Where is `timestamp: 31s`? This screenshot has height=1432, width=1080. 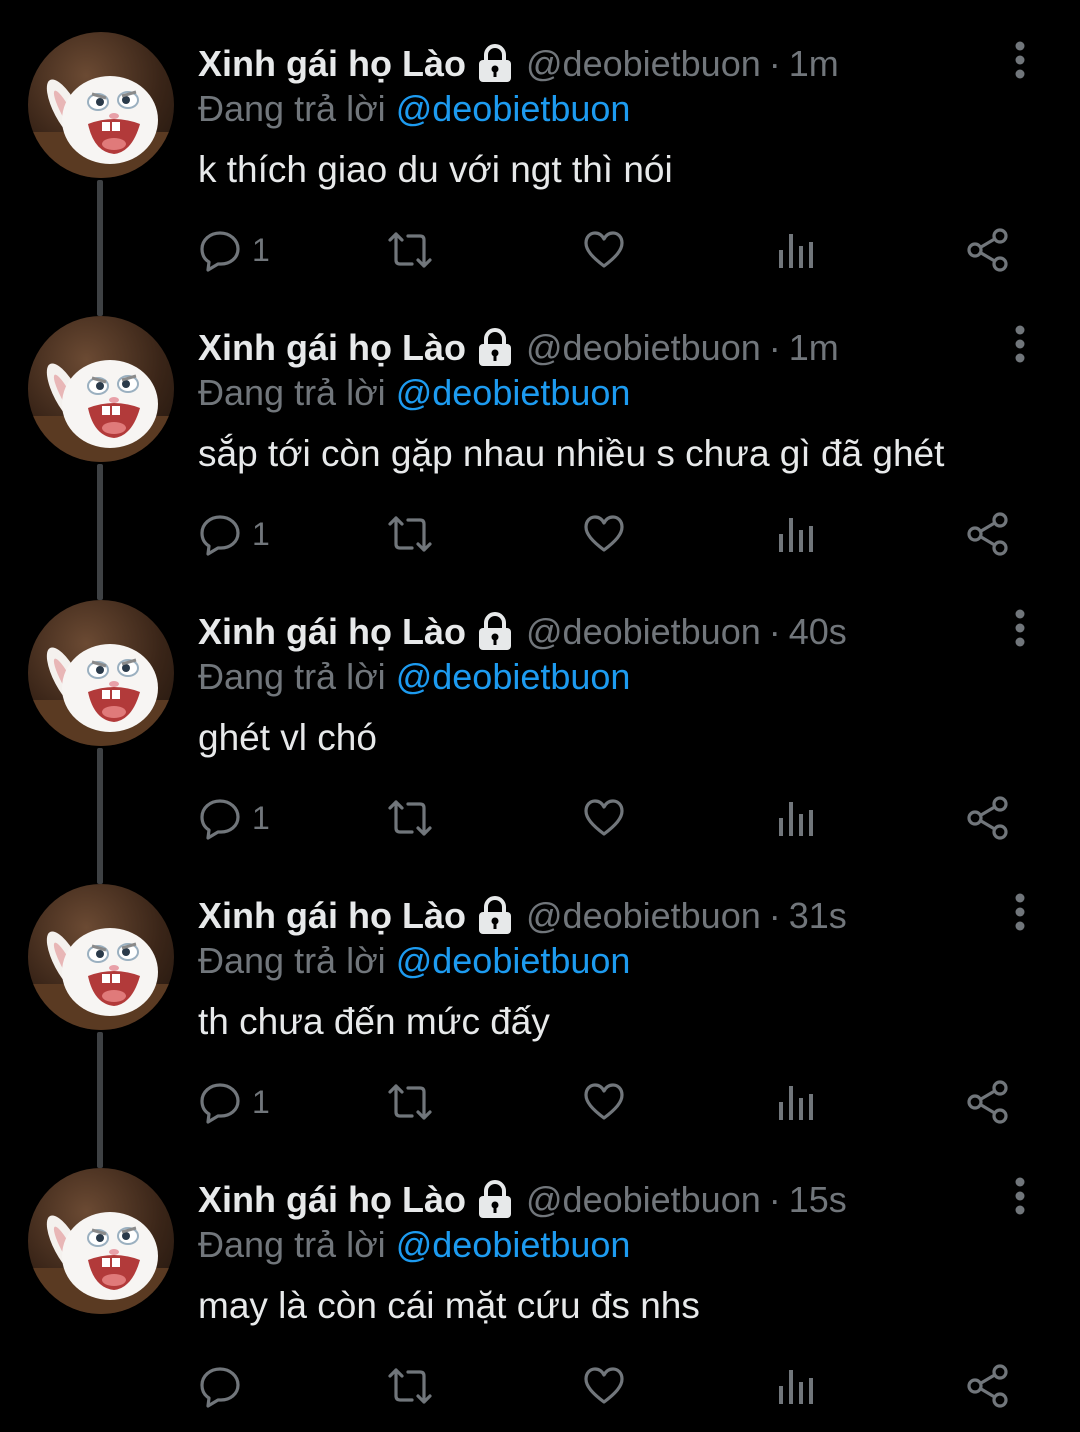 timestamp: 31s is located at coordinates (818, 916).